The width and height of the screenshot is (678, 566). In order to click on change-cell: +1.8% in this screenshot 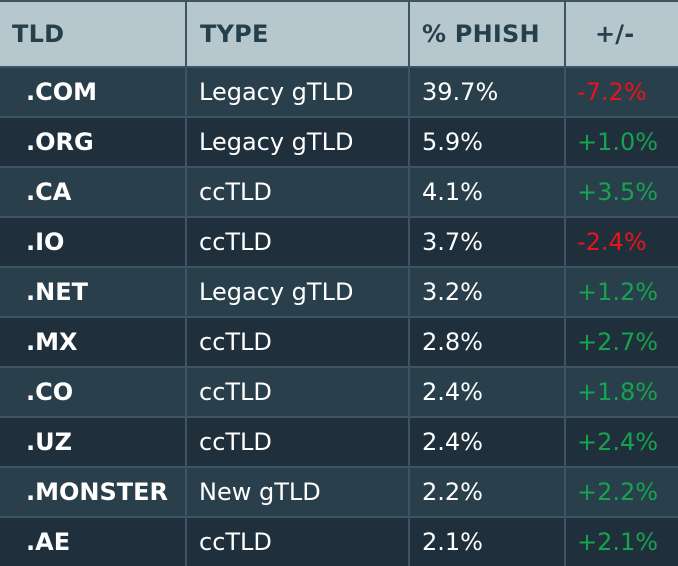, I will do `click(622, 392)`.